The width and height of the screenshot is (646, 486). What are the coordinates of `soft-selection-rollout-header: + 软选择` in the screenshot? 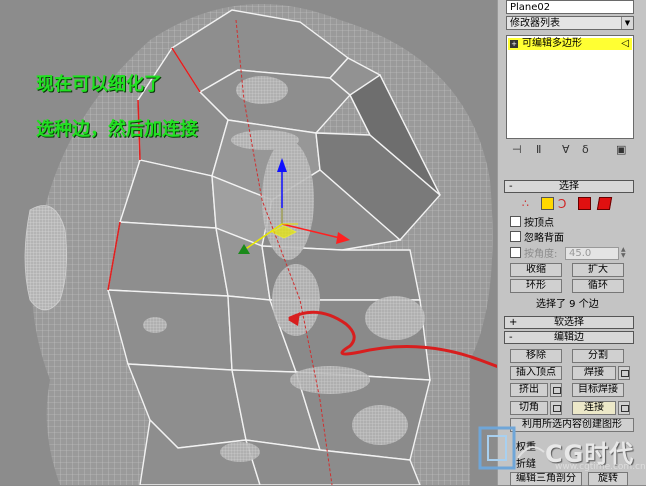 It's located at (569, 322).